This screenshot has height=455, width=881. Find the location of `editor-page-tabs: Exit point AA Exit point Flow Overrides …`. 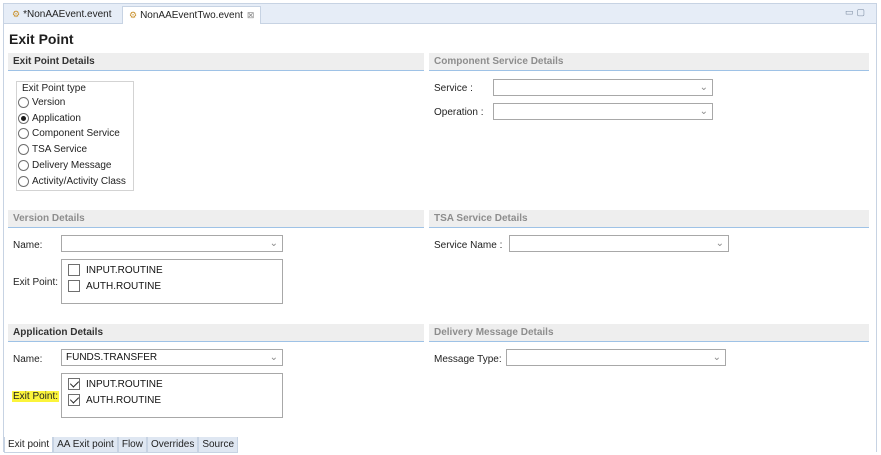

editor-page-tabs: Exit point AA Exit point Flow Overrides … is located at coordinates (440, 445).